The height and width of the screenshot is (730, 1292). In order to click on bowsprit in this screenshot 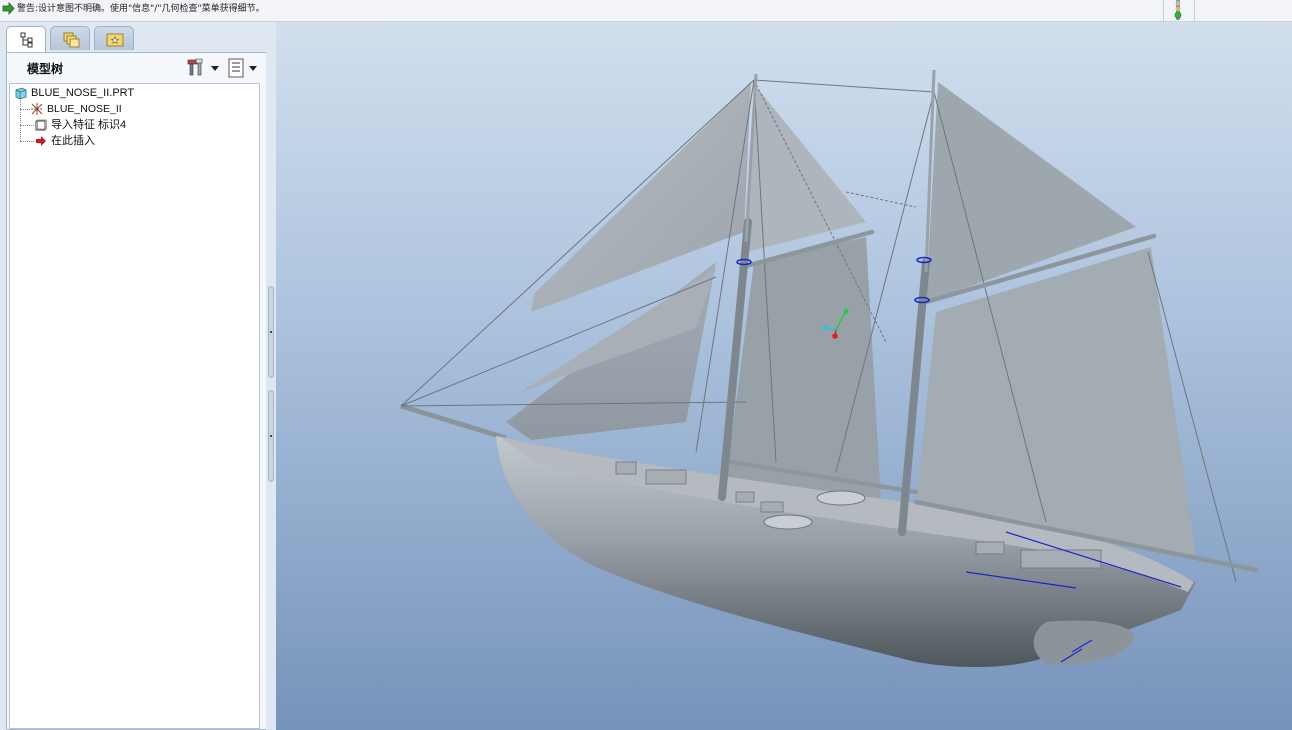, I will do `click(453, 422)`.